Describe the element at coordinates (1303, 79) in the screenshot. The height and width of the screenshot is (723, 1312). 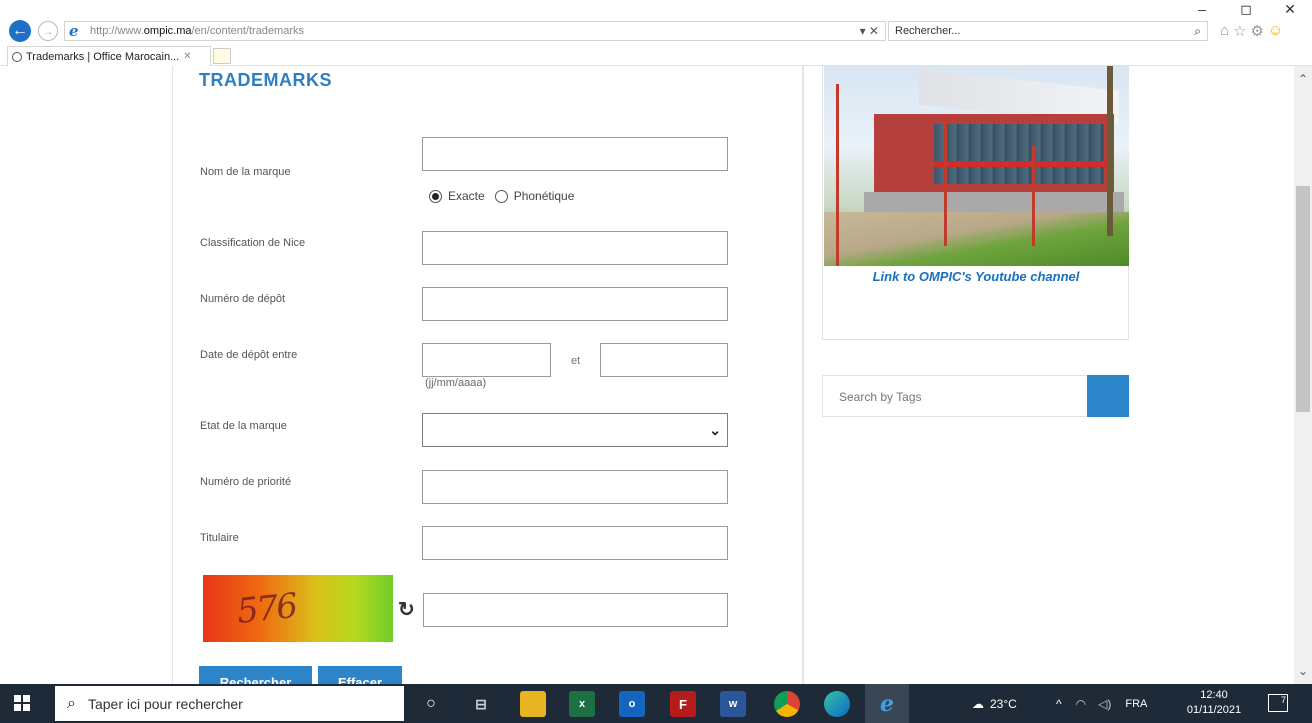
I see `scroll-up-icon: ⌃` at that location.